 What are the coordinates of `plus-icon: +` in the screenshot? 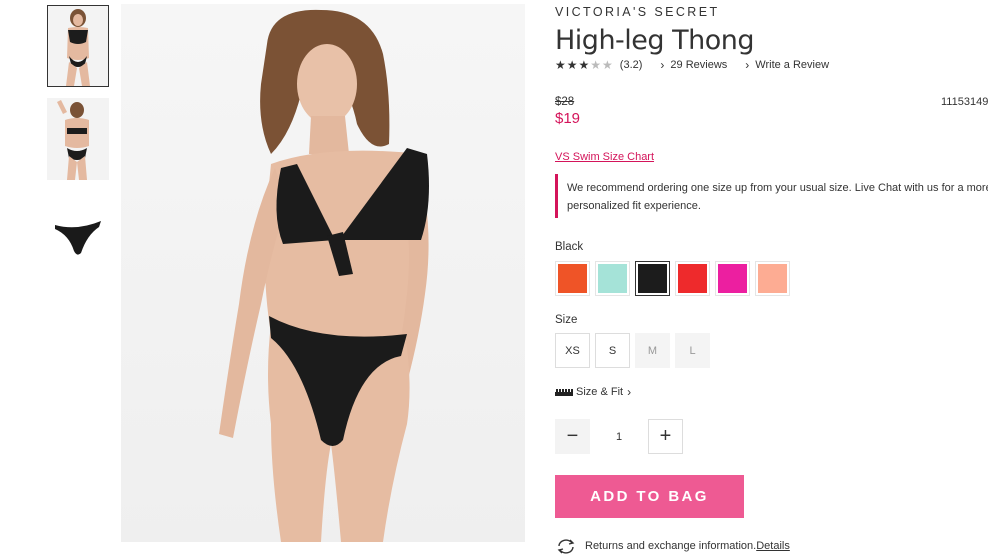 It's located at (665, 436).